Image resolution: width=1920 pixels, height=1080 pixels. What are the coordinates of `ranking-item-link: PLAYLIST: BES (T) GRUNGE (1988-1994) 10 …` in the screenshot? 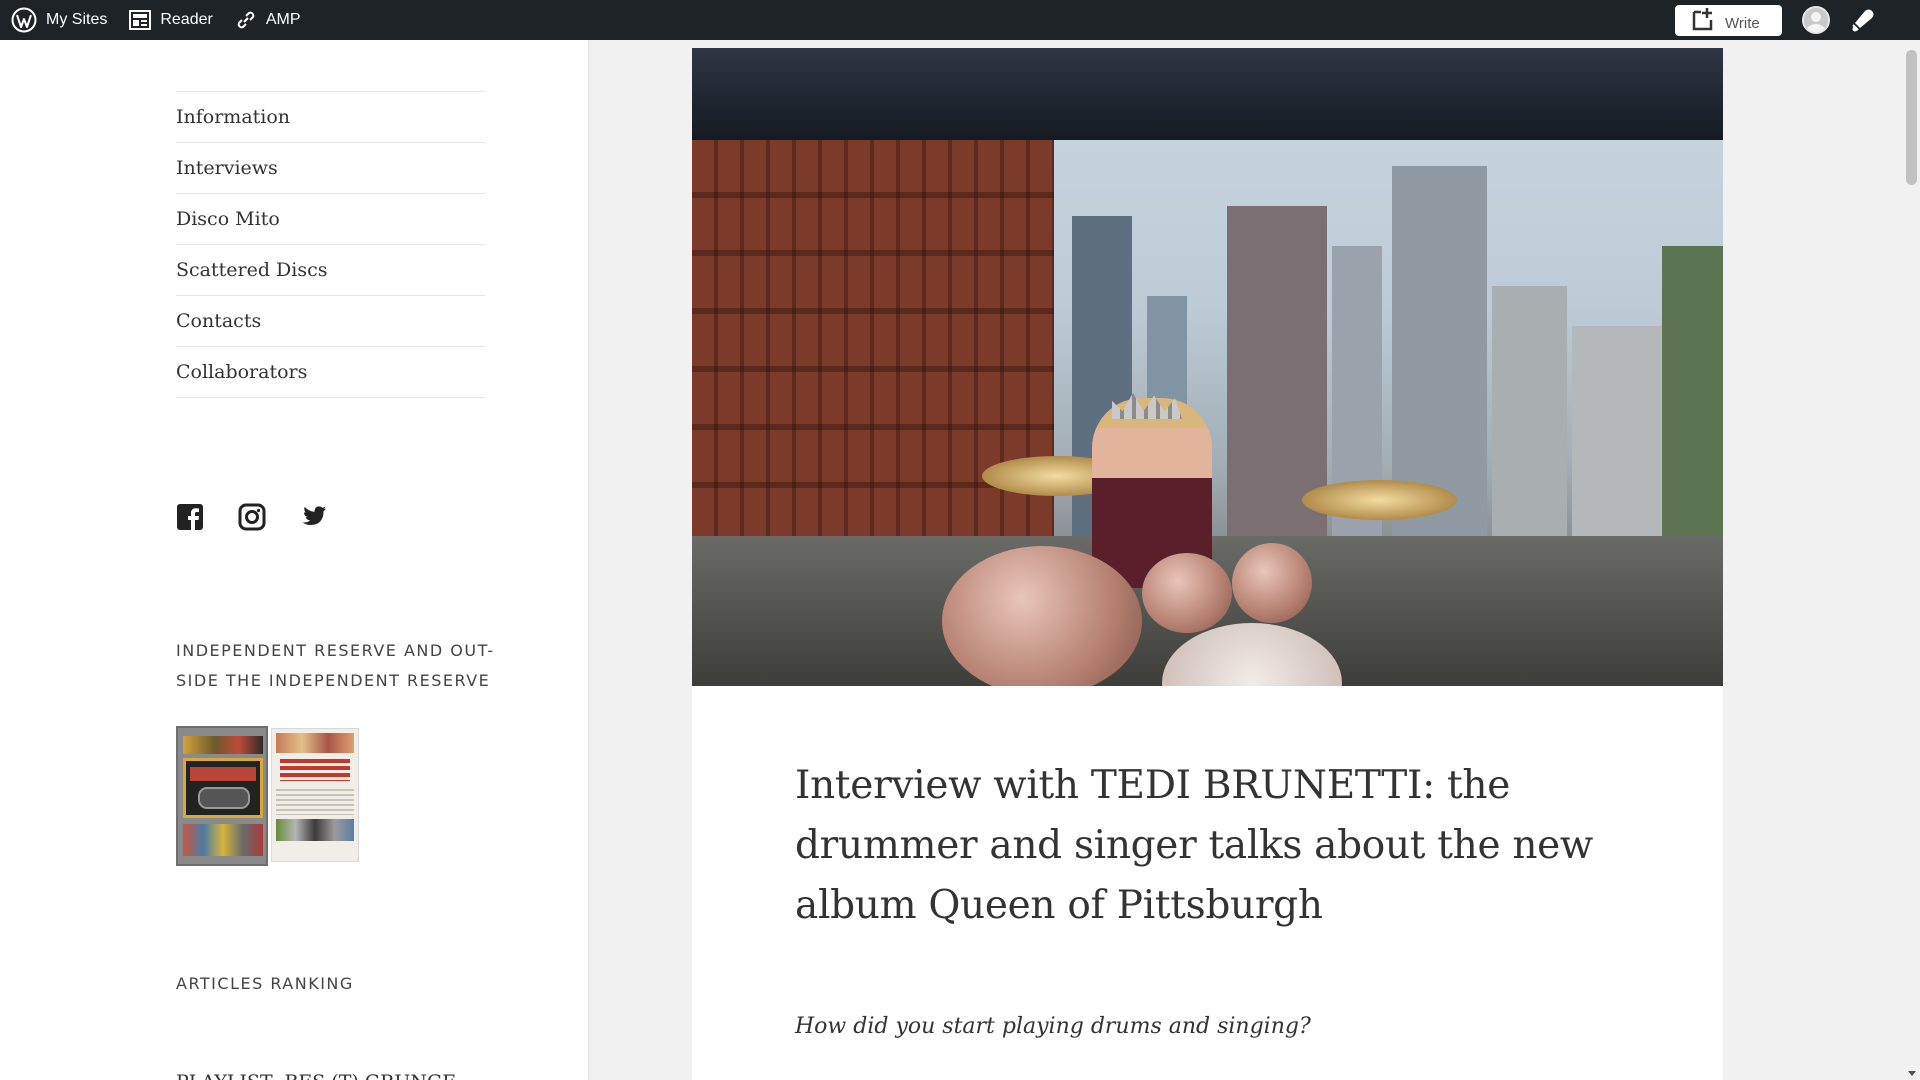 It's located at (321, 1074).